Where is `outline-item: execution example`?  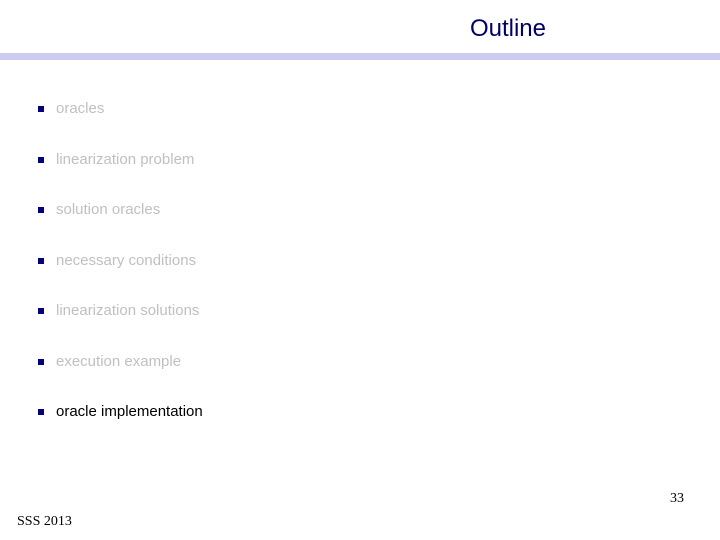
outline-item: execution example is located at coordinates (120, 377).